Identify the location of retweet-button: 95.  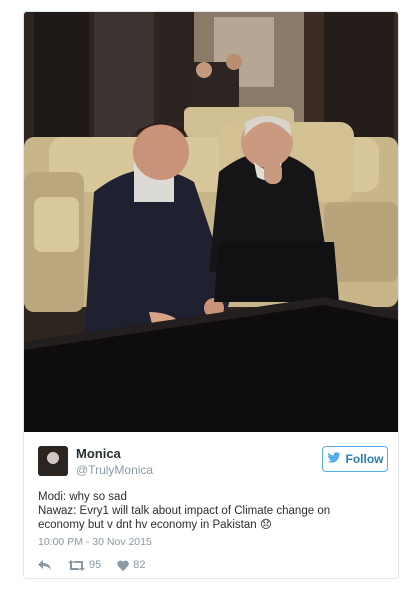
(84, 565).